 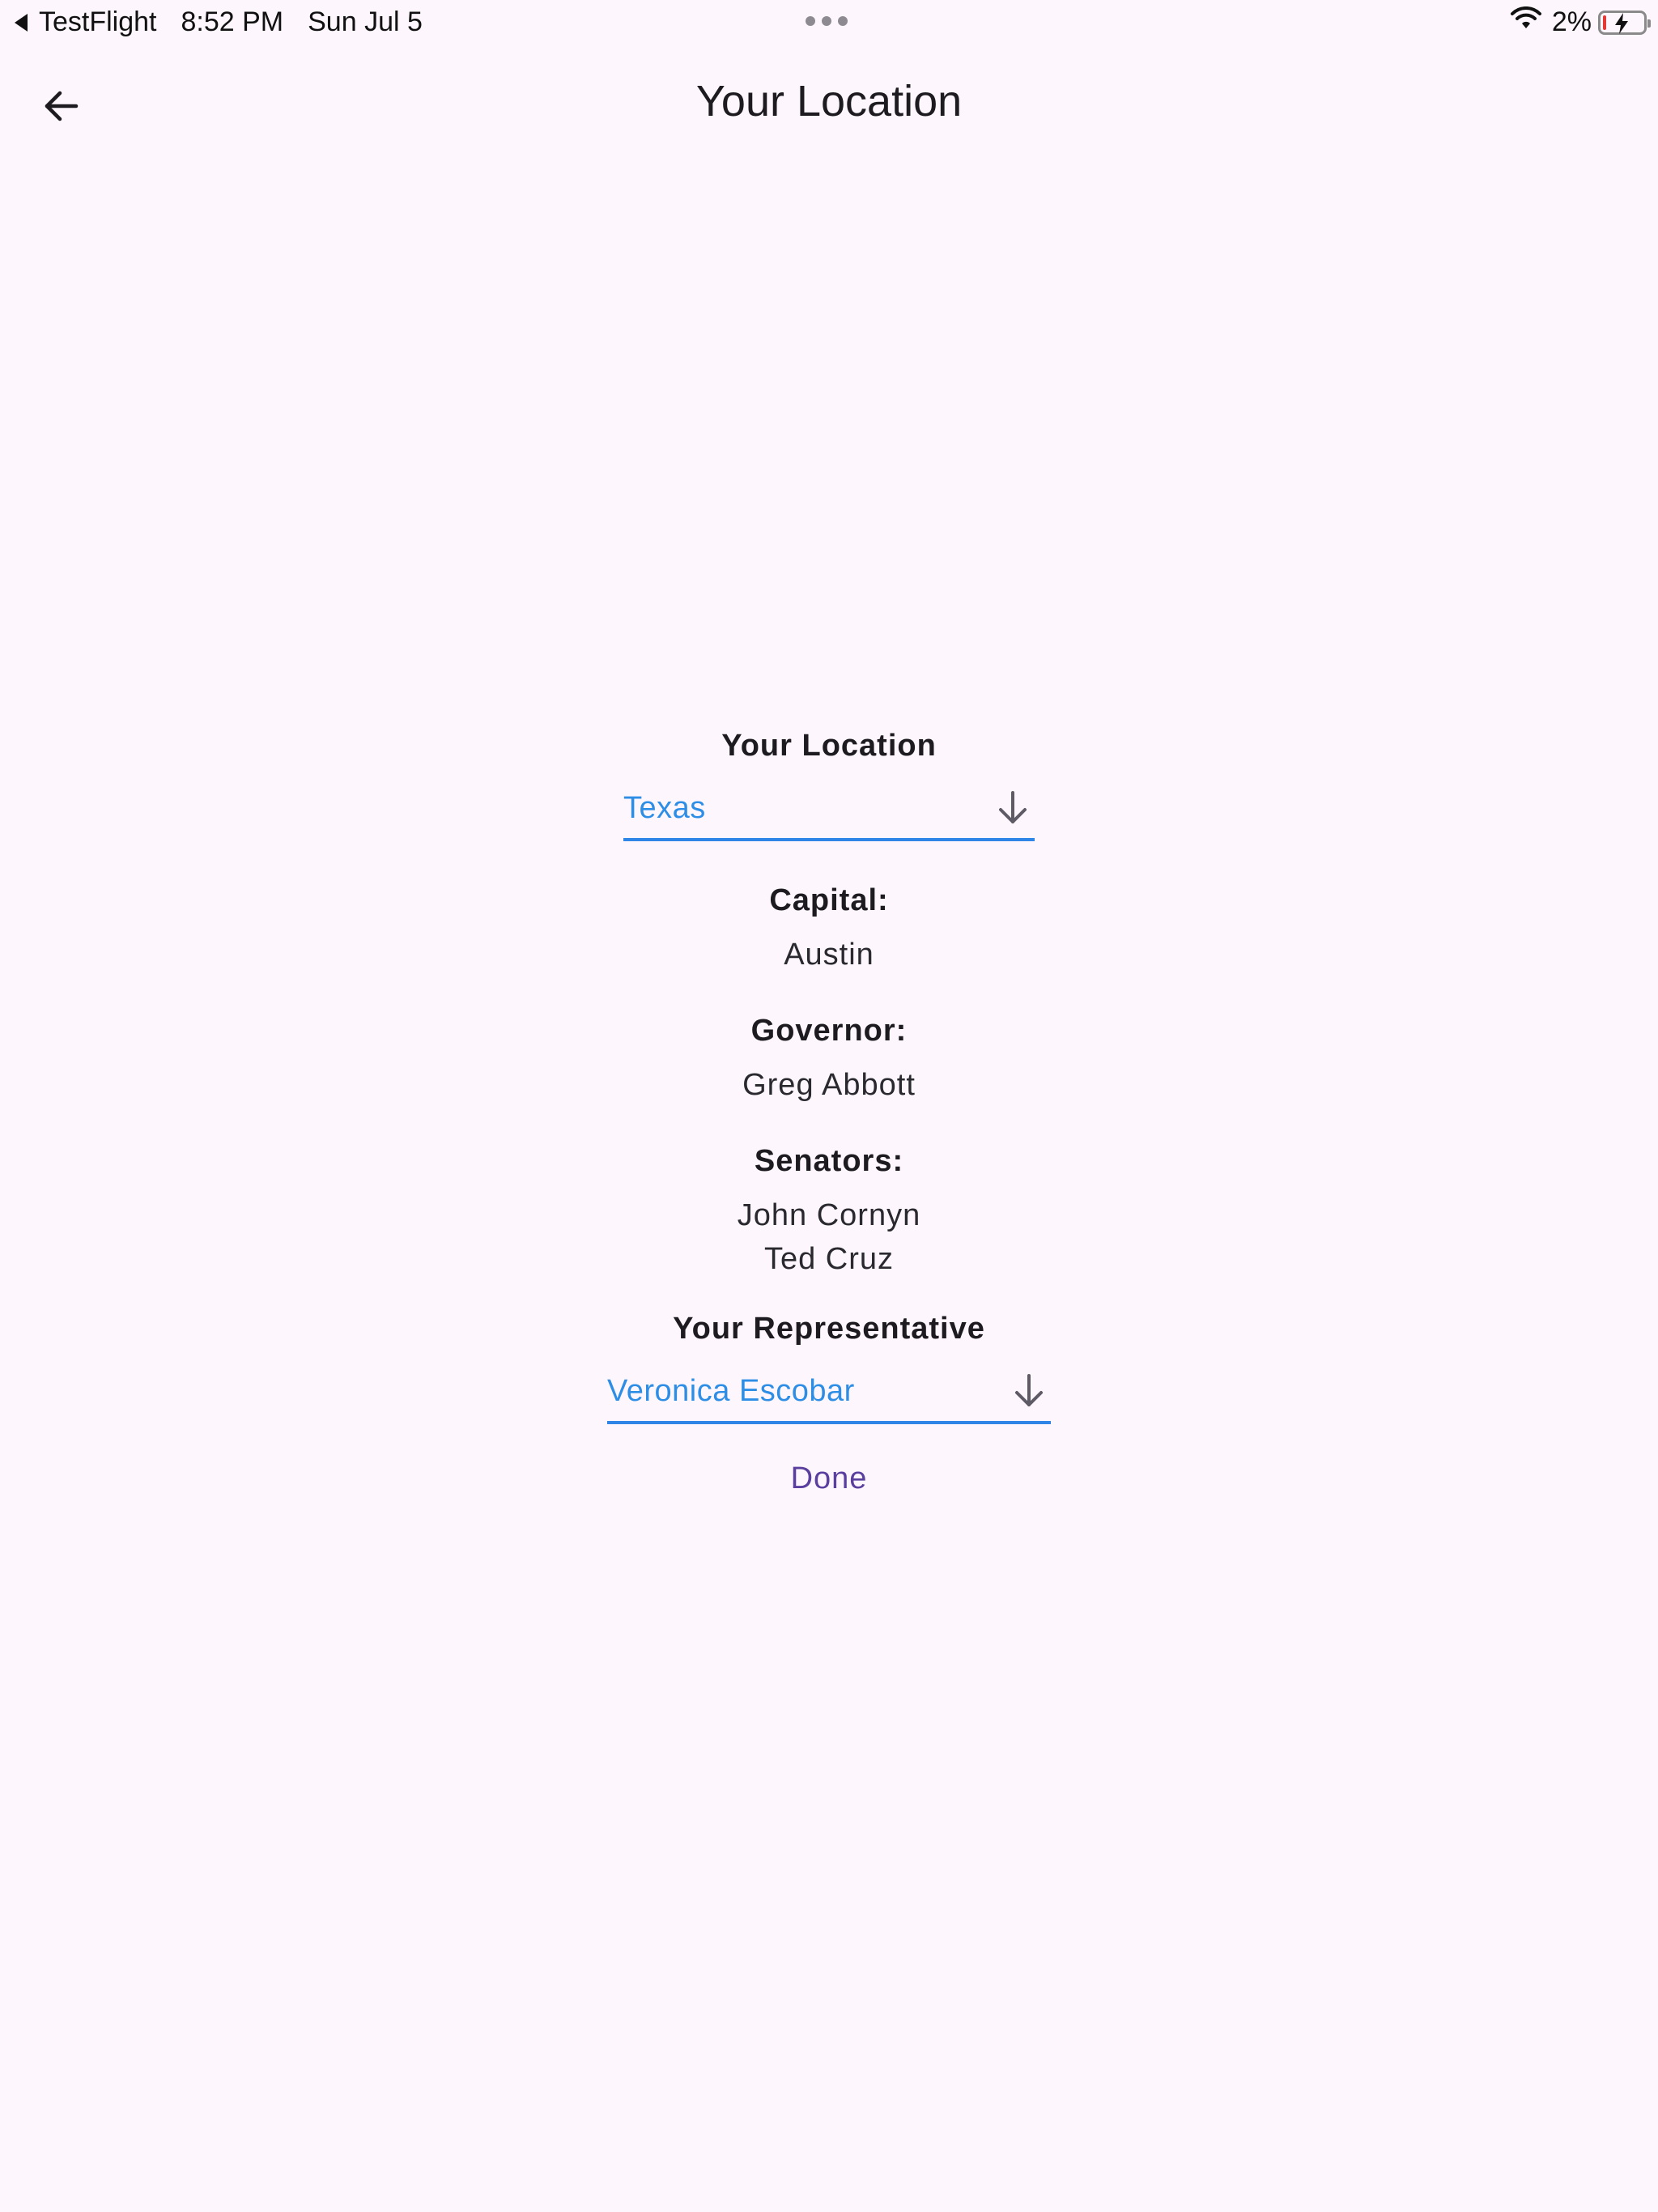 I want to click on battery-charging-icon, so click(x=1624, y=22).